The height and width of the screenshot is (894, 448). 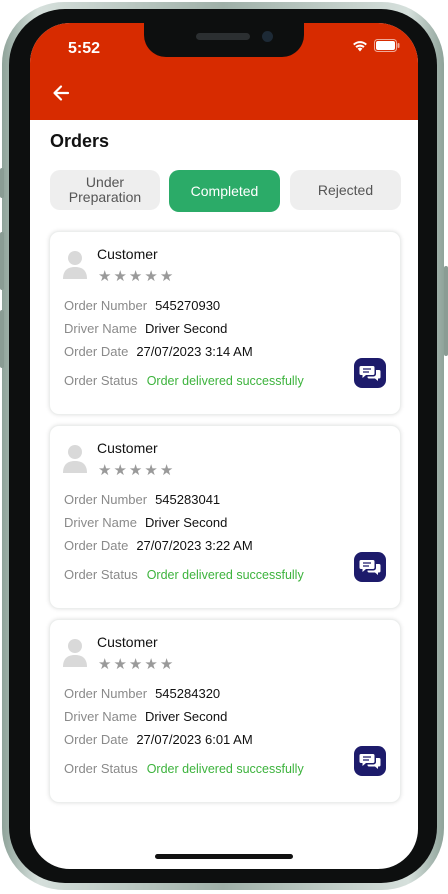 I want to click on order-date-value: 27/07/2023 3:14 AM, so click(x=194, y=351).